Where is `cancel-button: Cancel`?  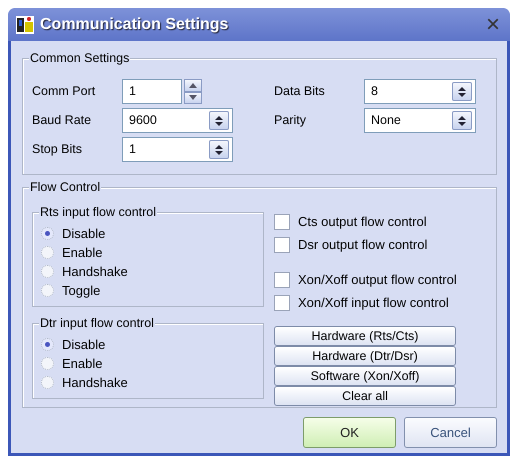 cancel-button: Cancel is located at coordinates (450, 432).